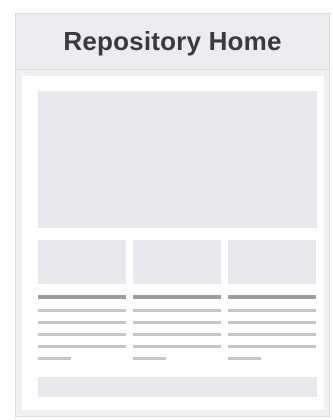 The height and width of the screenshot is (420, 333). What do you see at coordinates (177, 297) in the screenshot?
I see `column-2-heading-line` at bounding box center [177, 297].